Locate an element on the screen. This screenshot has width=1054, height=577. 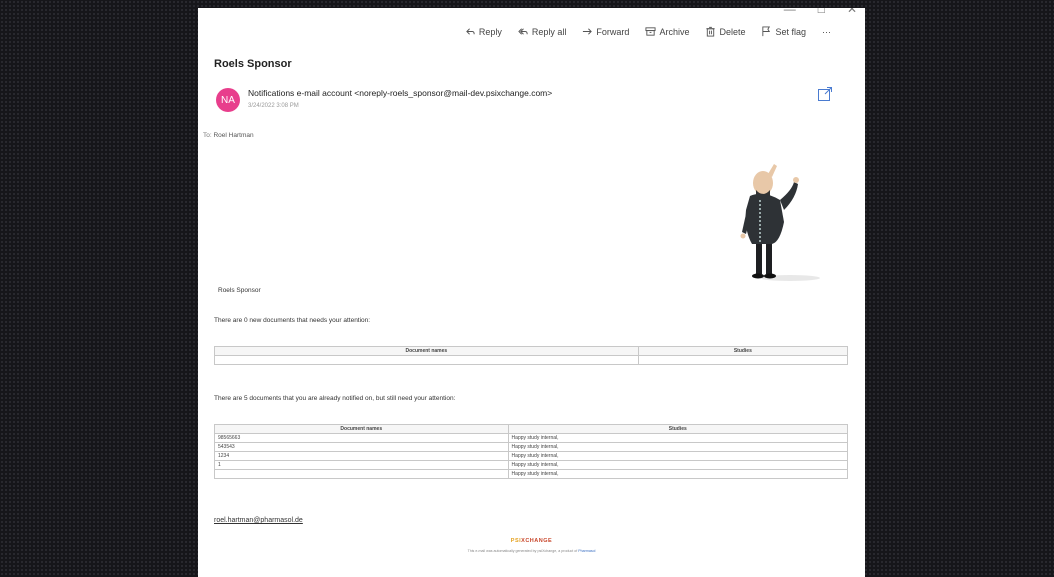
sender-avatar: NA is located at coordinates (228, 100).